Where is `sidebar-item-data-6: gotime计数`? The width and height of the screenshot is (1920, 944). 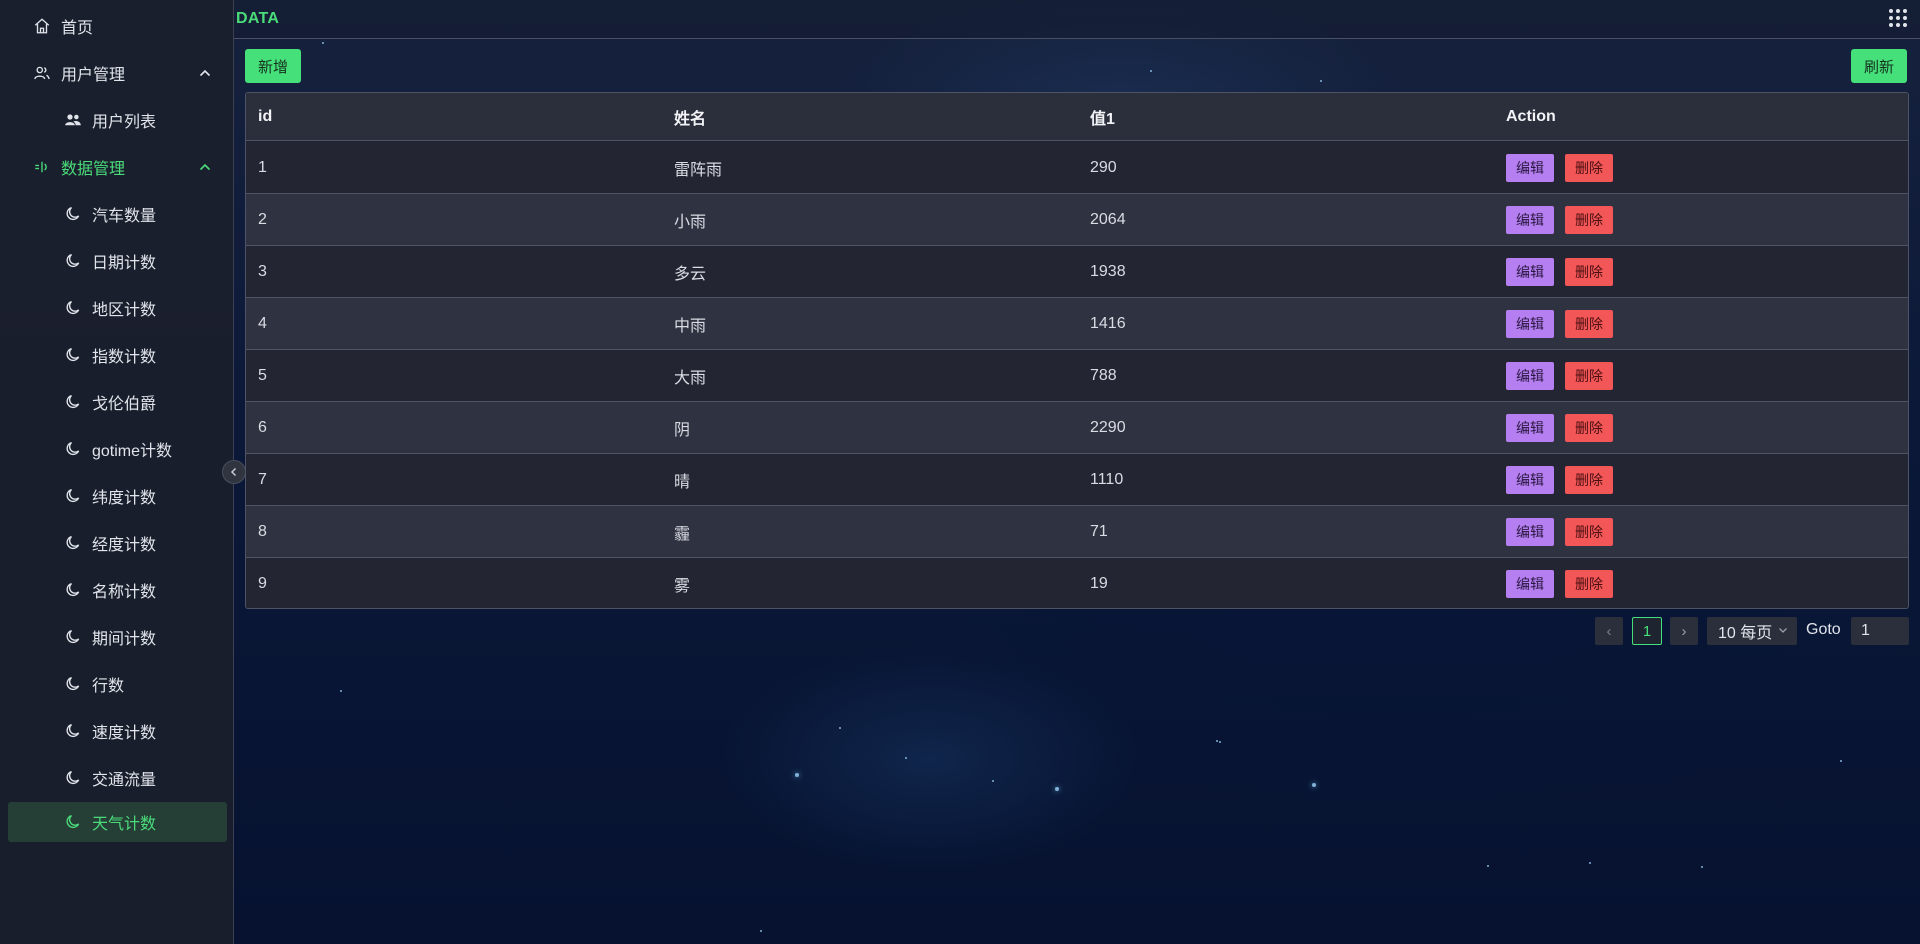 sidebar-item-data-6: gotime计数 is located at coordinates (117, 449).